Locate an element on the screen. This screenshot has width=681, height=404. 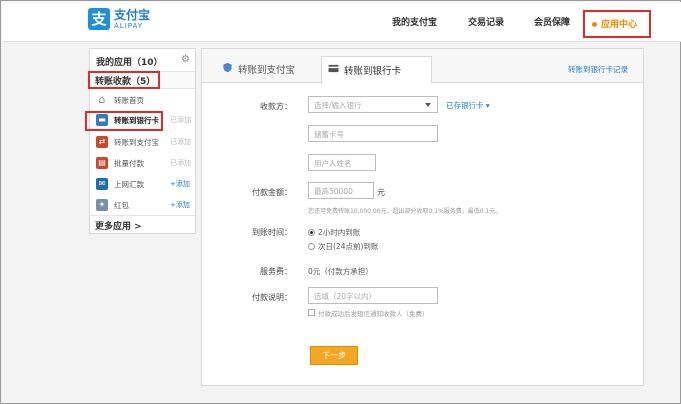
sidebar-item-label: 批量付款 is located at coordinates (129, 163).